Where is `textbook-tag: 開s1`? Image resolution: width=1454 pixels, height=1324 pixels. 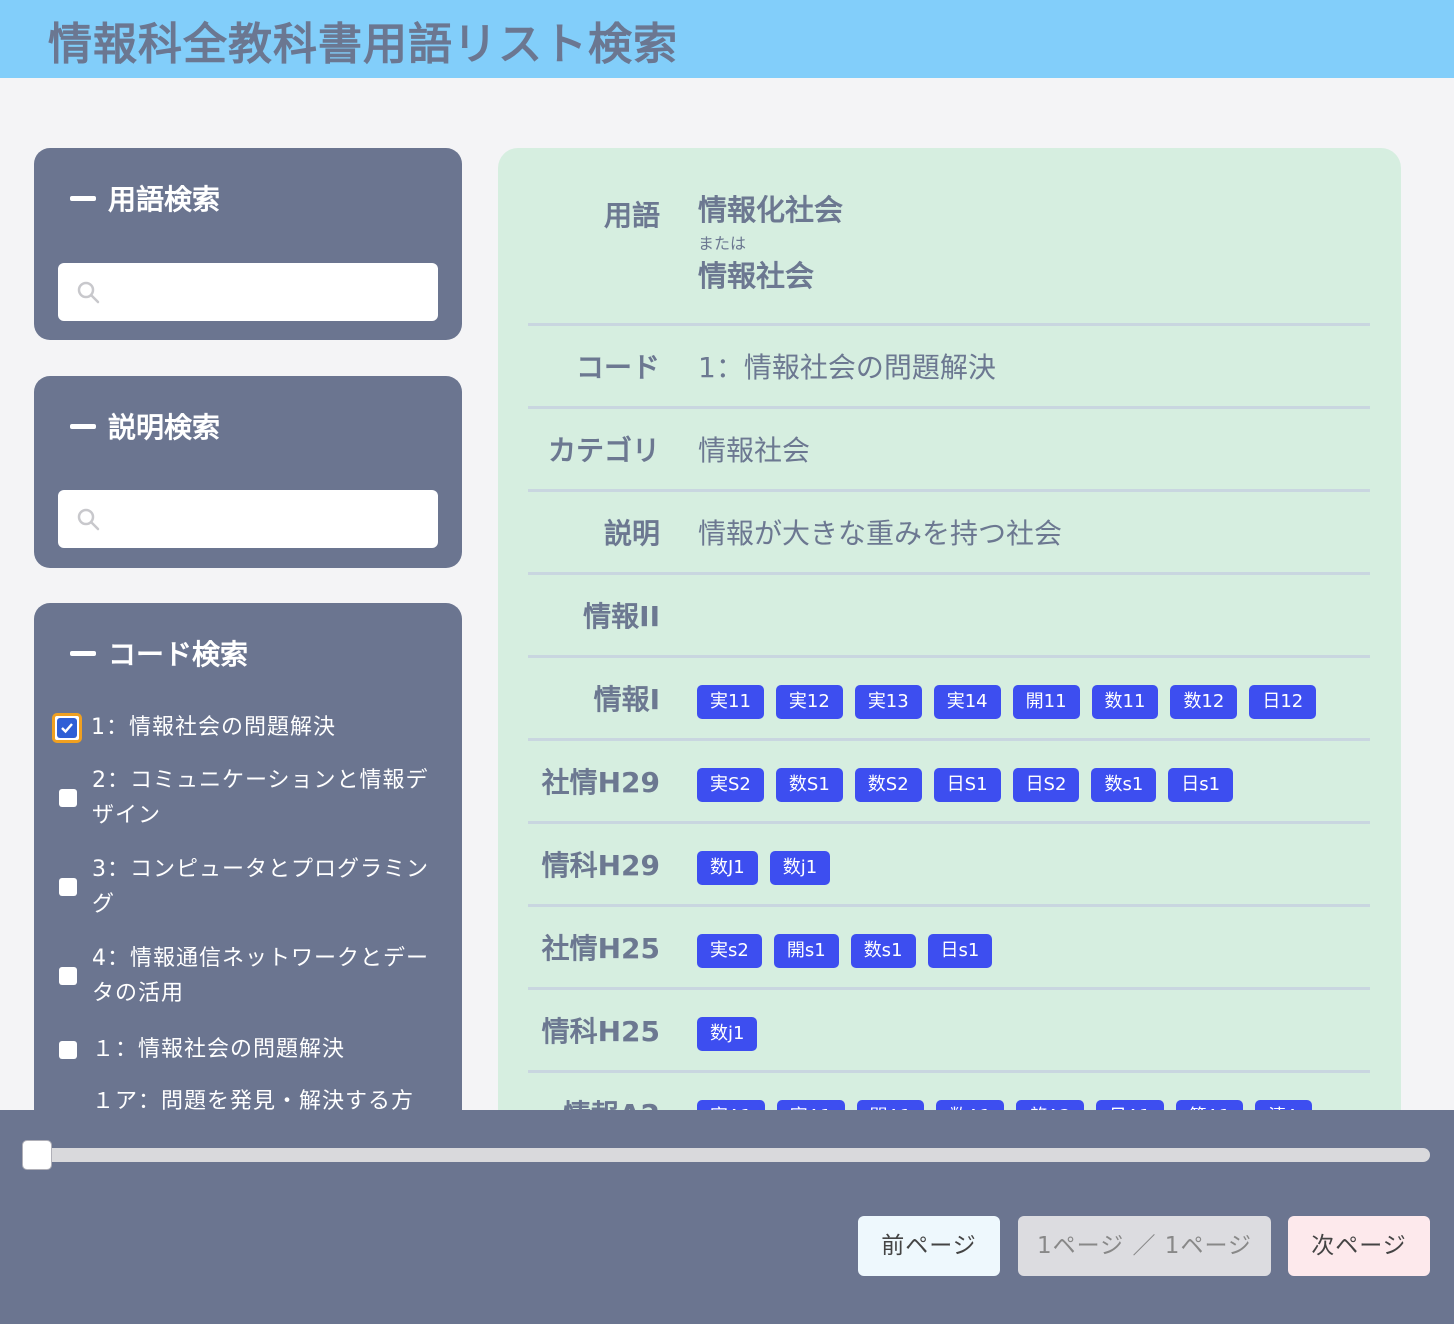
textbook-tag: 開s1 is located at coordinates (806, 951).